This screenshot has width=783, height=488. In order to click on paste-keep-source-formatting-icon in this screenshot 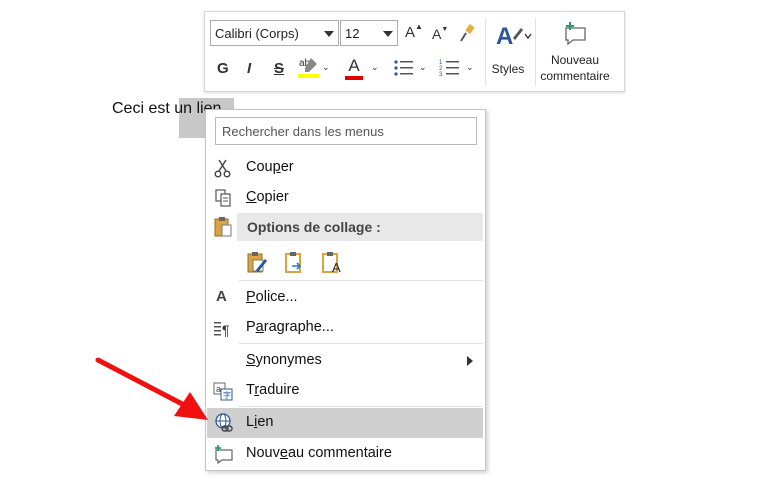, I will do `click(257, 262)`.